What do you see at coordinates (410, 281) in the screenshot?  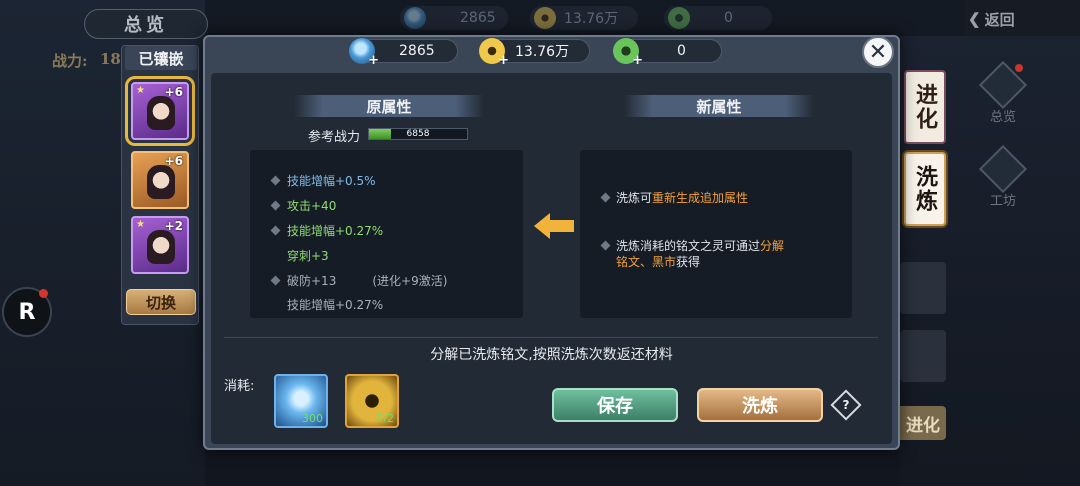 I see `attr-note: (进化+9激活)` at bounding box center [410, 281].